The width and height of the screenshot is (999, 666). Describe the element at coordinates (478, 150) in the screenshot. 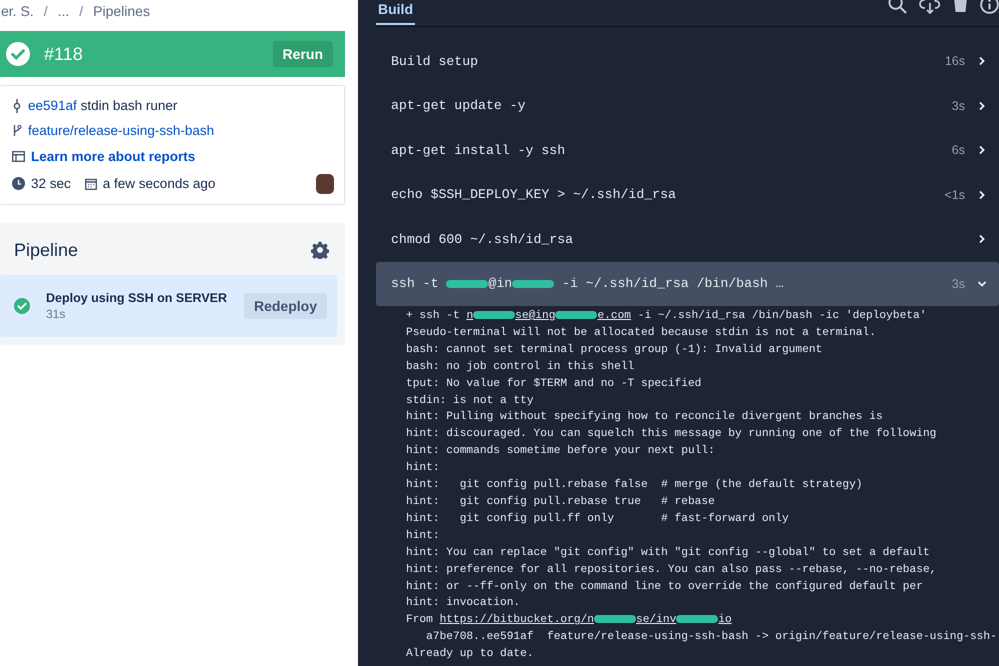

I see `step-command: apt-get install -y ssh` at that location.